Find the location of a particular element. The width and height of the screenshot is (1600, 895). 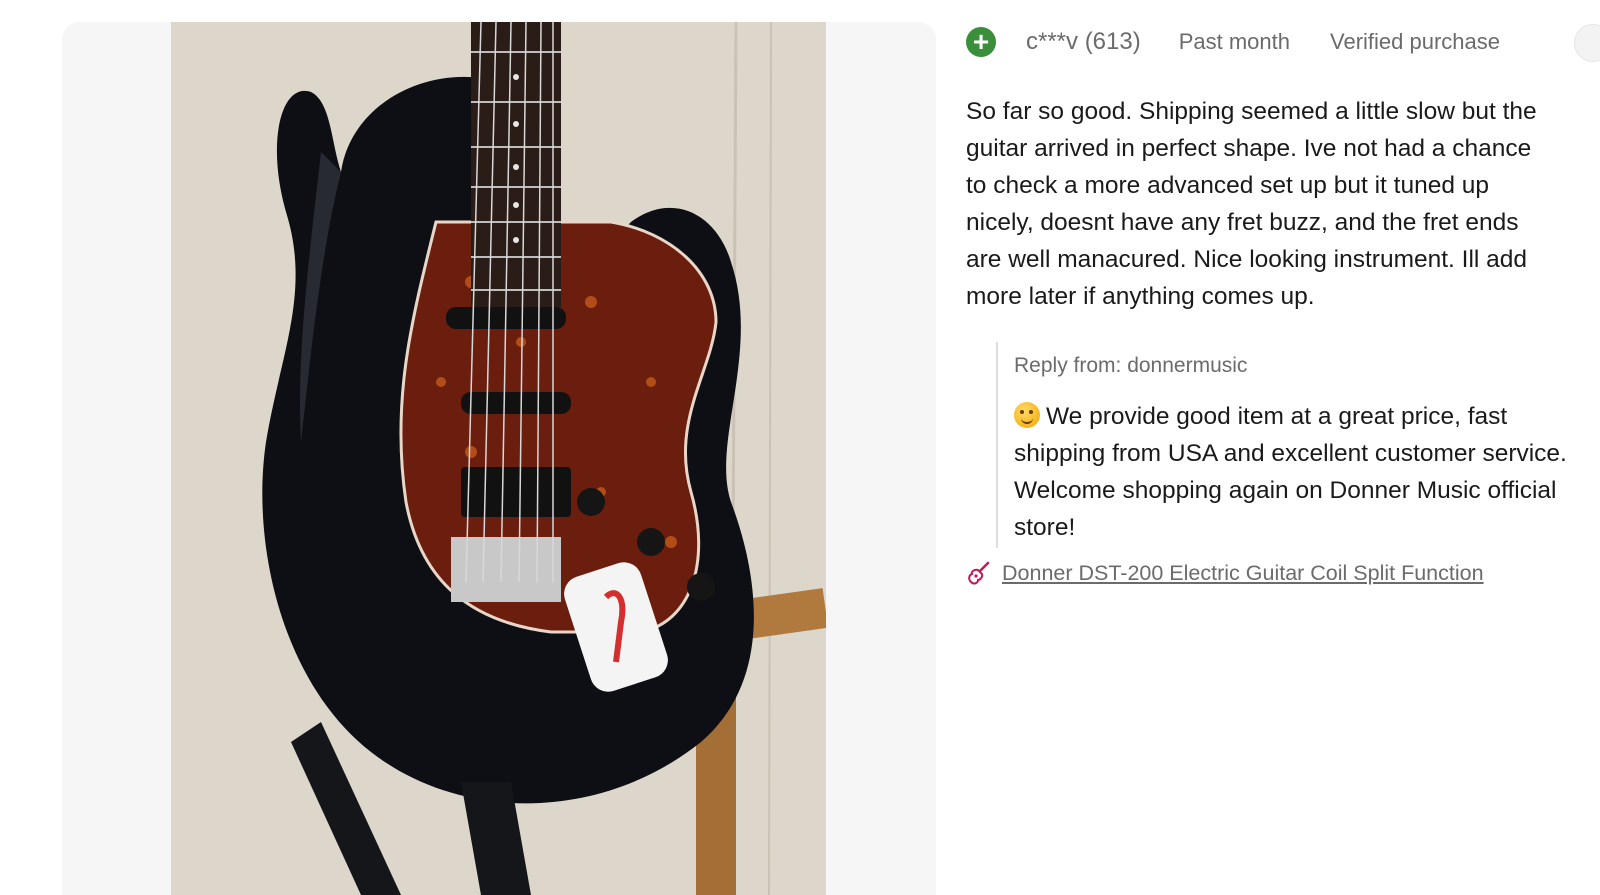

guitar-icon is located at coordinates (979, 573).